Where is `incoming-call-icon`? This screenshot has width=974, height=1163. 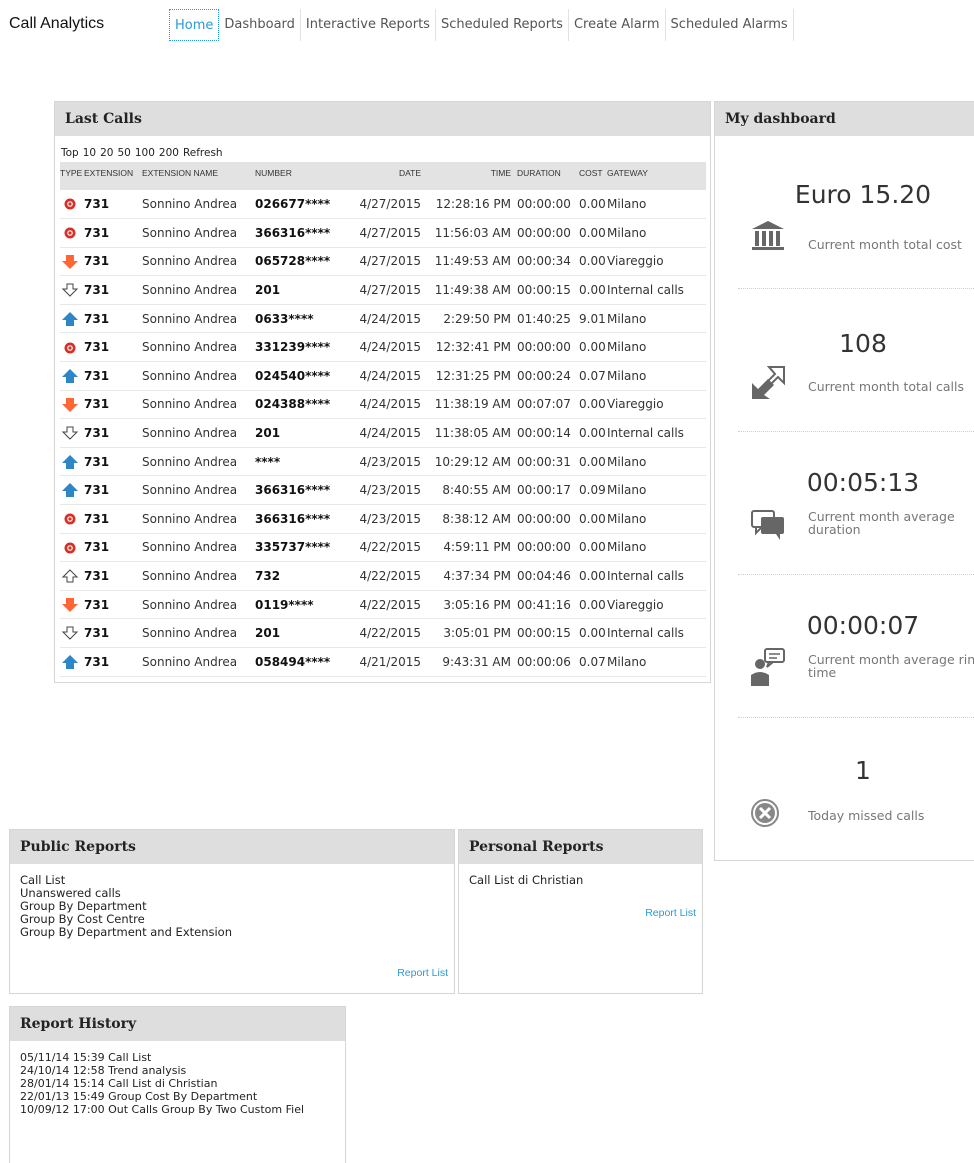 incoming-call-icon is located at coordinates (72, 490).